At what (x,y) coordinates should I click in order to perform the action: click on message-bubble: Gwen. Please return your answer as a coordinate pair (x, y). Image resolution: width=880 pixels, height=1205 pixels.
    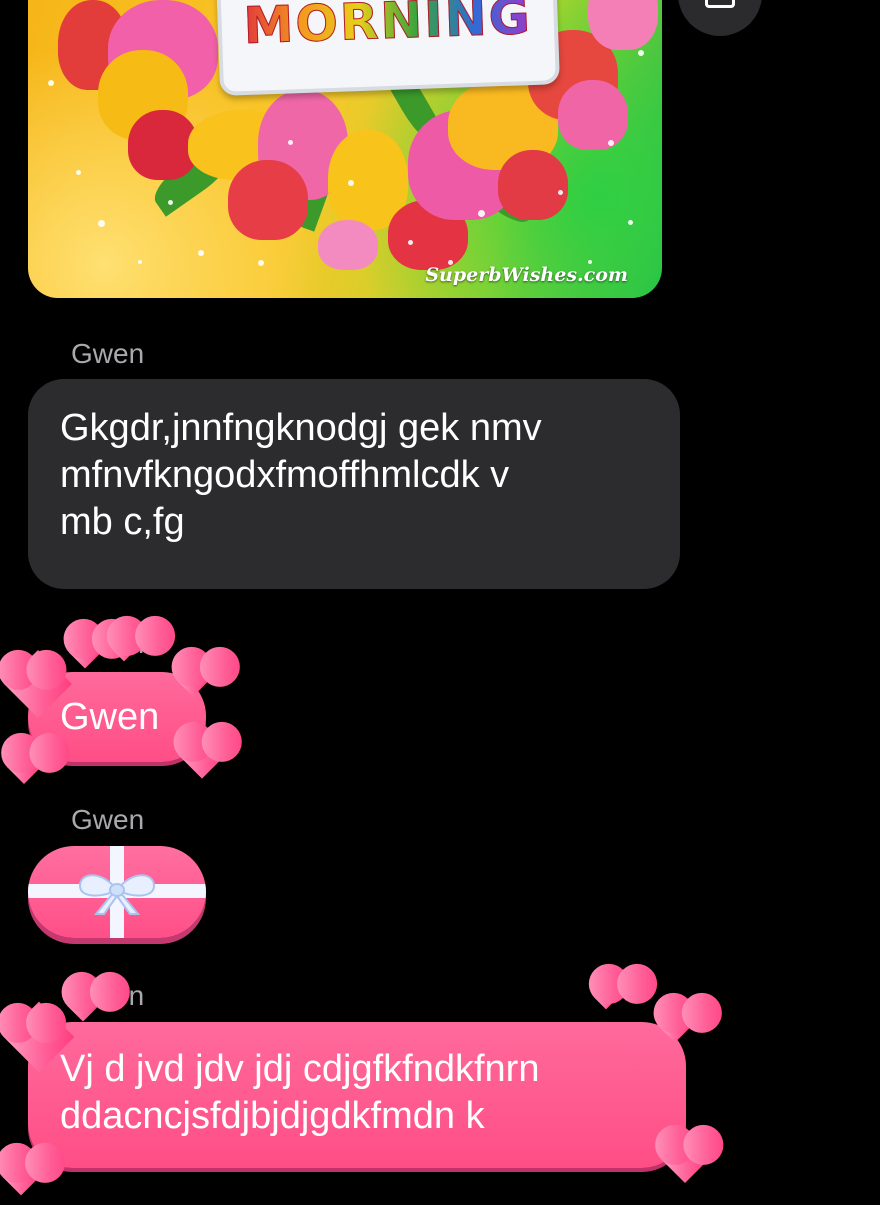
    Looking at the image, I should click on (117, 717).